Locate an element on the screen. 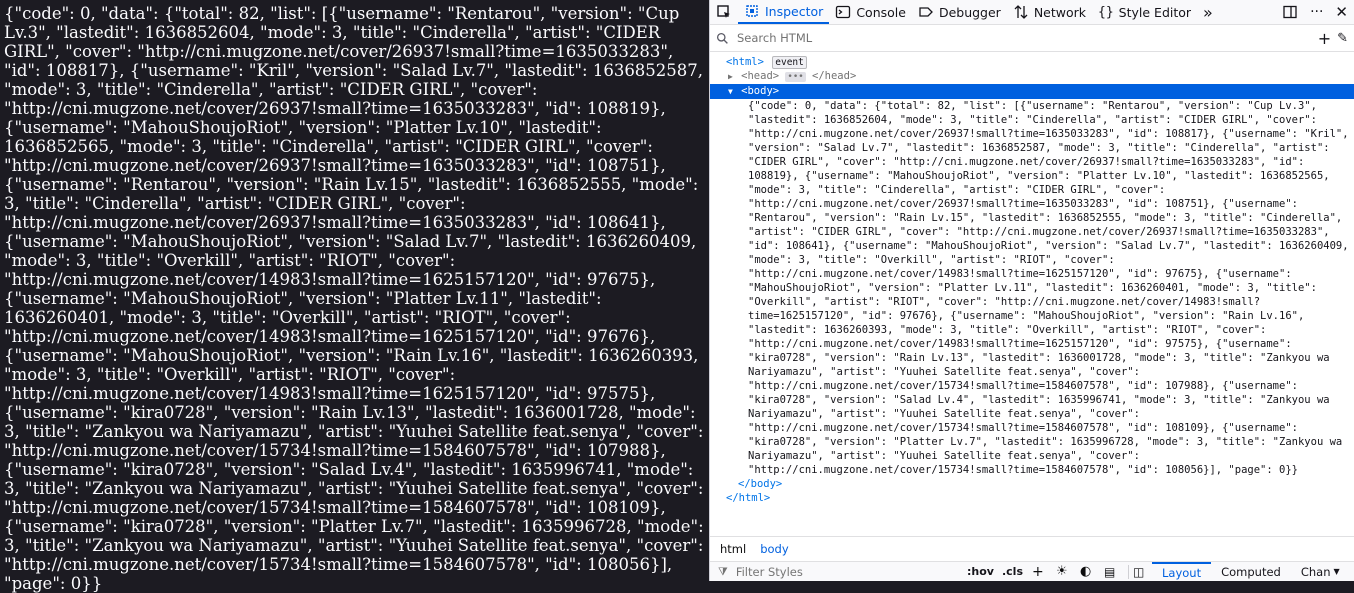  dock-layout-icon is located at coordinates (1290, 12).